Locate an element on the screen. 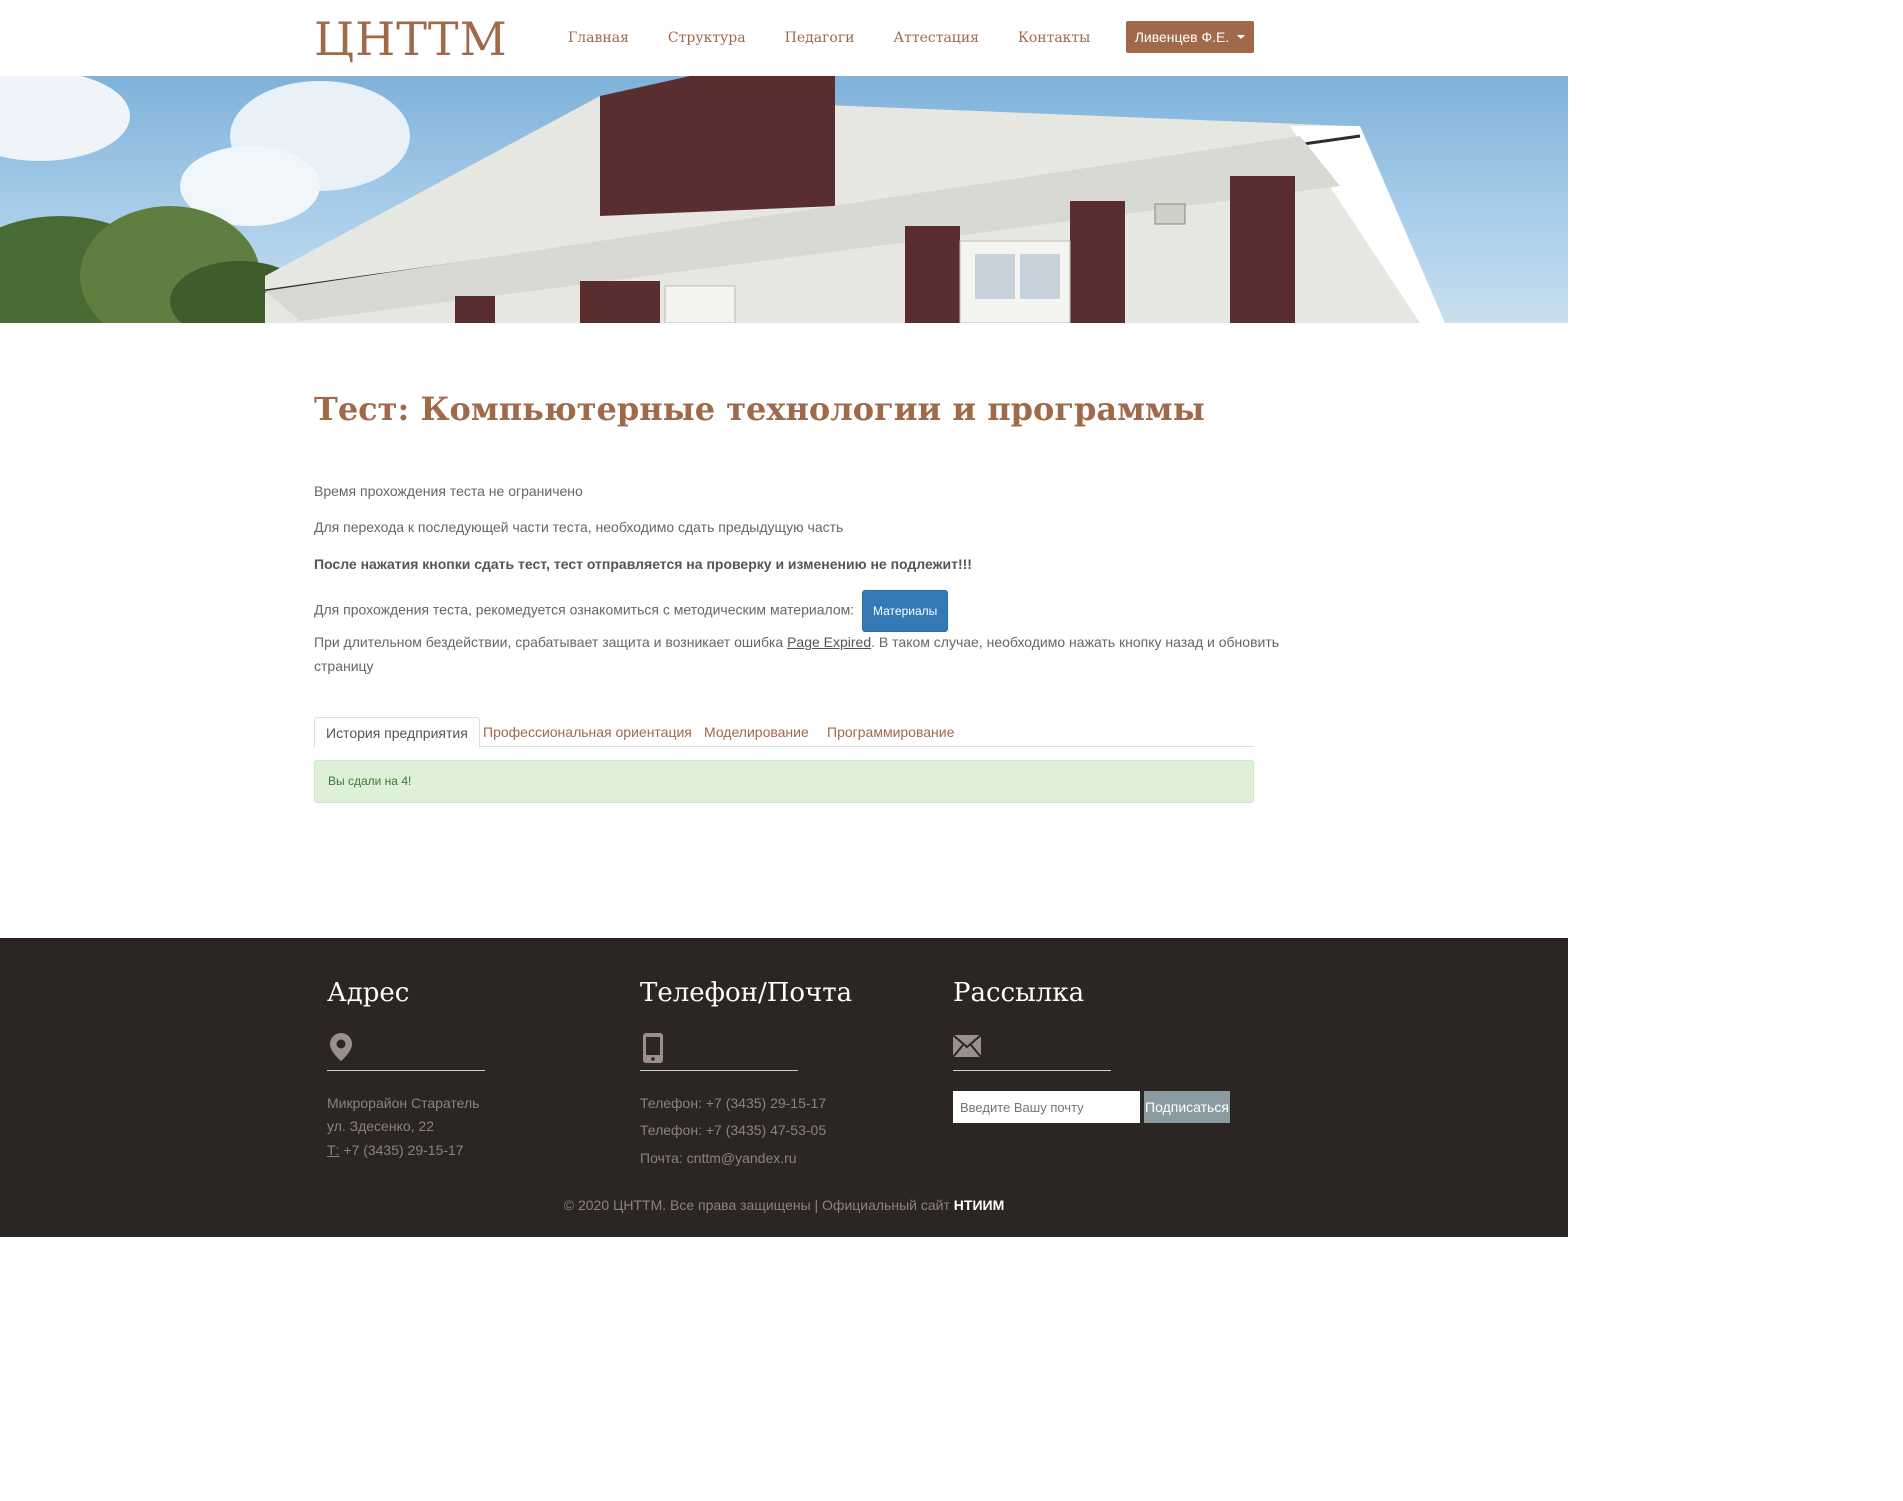  footer-address-title: Адрес is located at coordinates (368, 993).